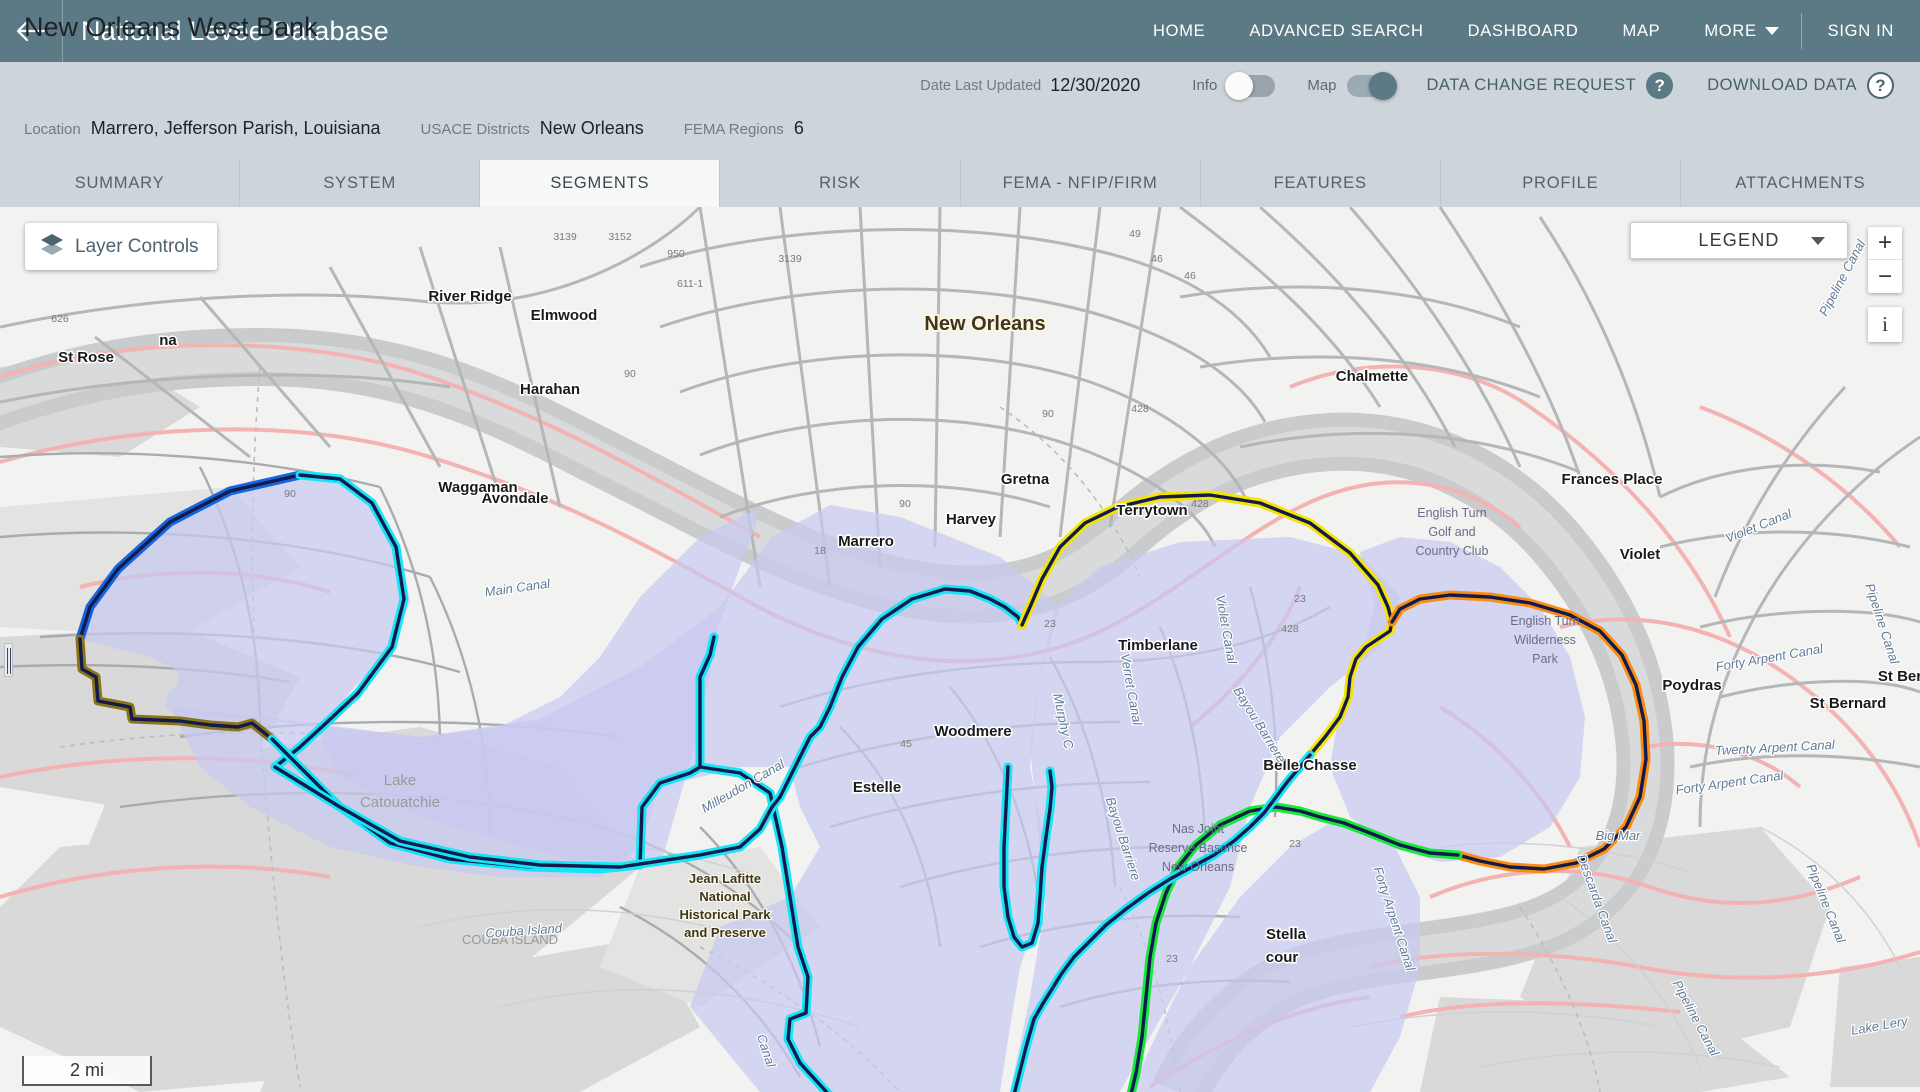 This screenshot has width=1920, height=1092. I want to click on meta-value-usace-district: New Orleans, so click(591, 128).